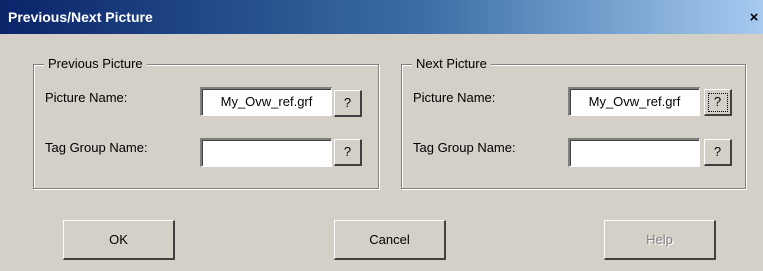 The height and width of the screenshot is (271, 763). What do you see at coordinates (451, 63) in the screenshot?
I see `next-picture-legend: Next Picture` at bounding box center [451, 63].